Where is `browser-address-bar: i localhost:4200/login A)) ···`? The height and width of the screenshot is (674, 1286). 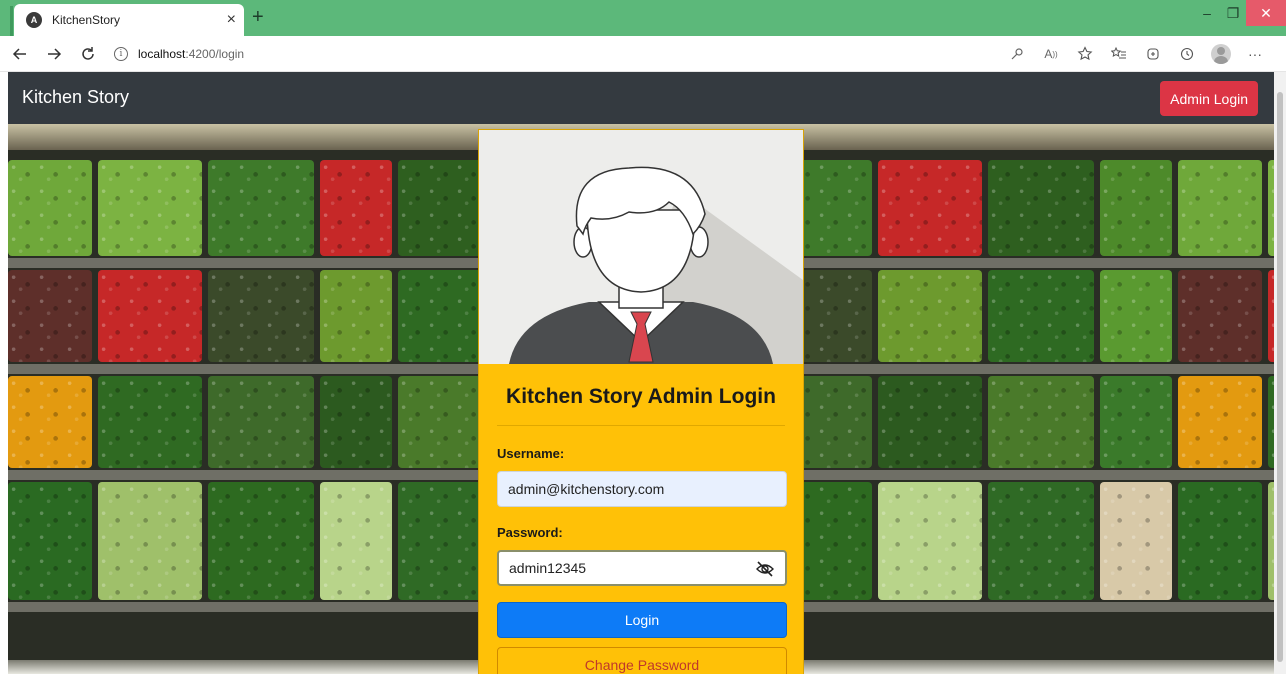 browser-address-bar: i localhost:4200/login A)) ··· is located at coordinates (643, 54).